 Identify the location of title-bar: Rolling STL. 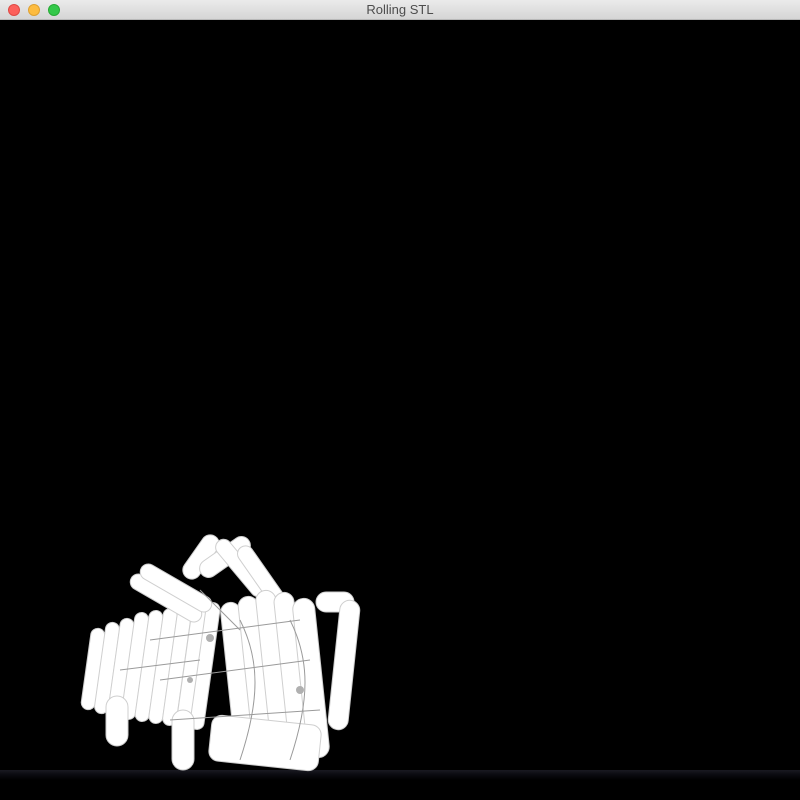
(400, 10).